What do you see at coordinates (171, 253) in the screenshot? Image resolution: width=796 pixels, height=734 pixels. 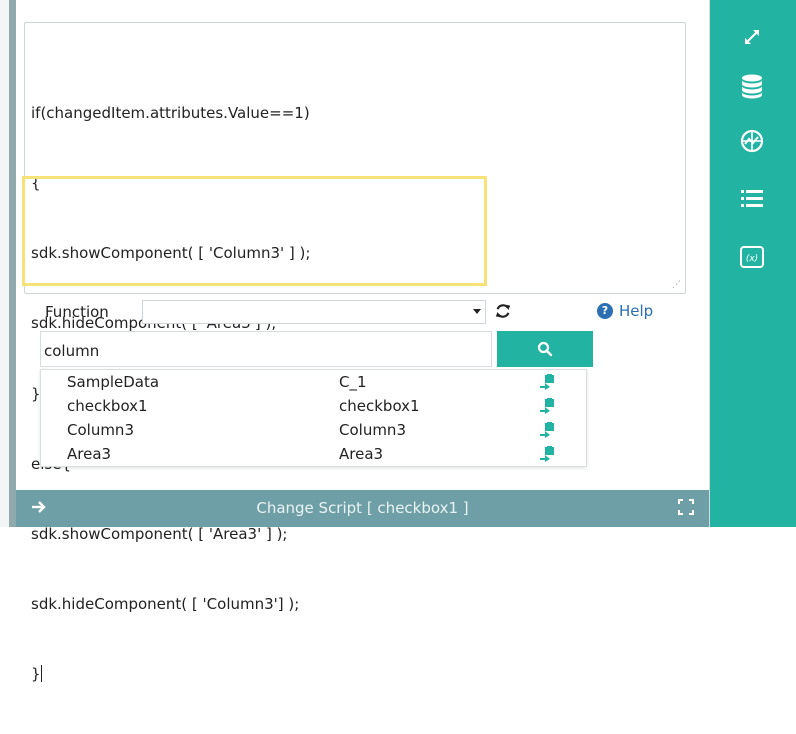 I see `code-line: sdk.showComponent( [ 'Column3' ] );` at bounding box center [171, 253].